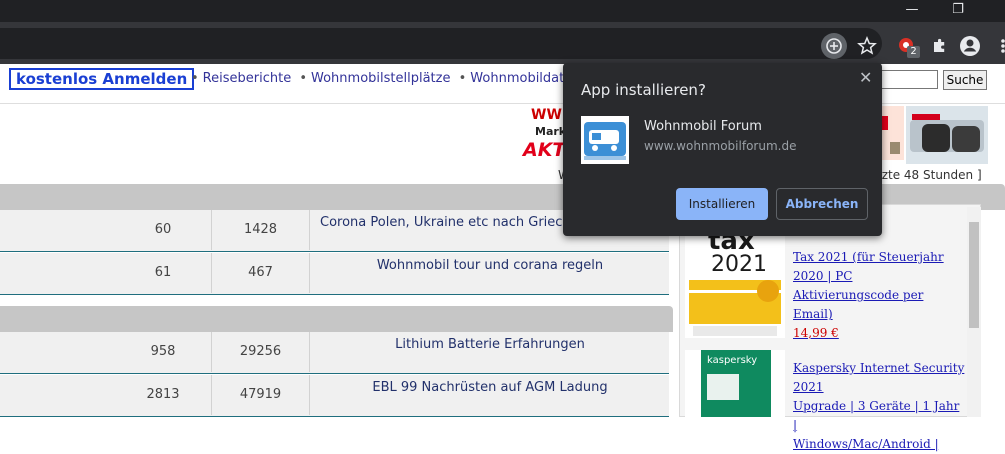 This screenshot has height=454, width=1005. I want to click on replies-count: 61, so click(163, 273).